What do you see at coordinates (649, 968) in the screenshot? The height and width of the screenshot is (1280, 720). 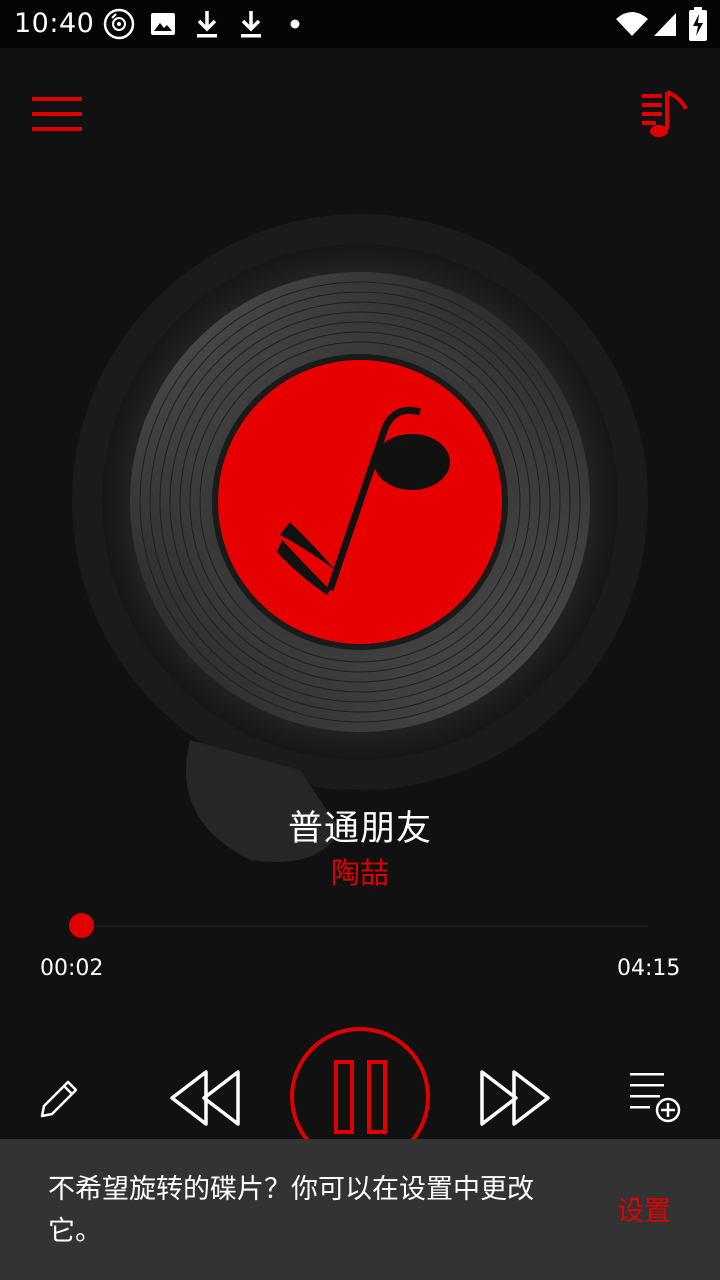 I see `total-time: 04:15` at bounding box center [649, 968].